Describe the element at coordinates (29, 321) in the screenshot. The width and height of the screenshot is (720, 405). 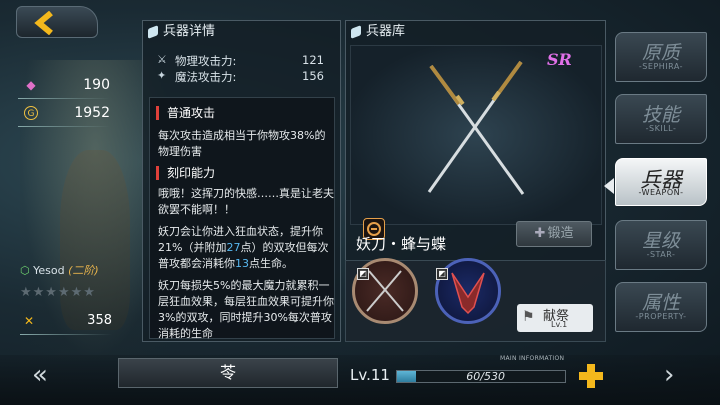
I see `cross-swords-icon: ✕` at that location.